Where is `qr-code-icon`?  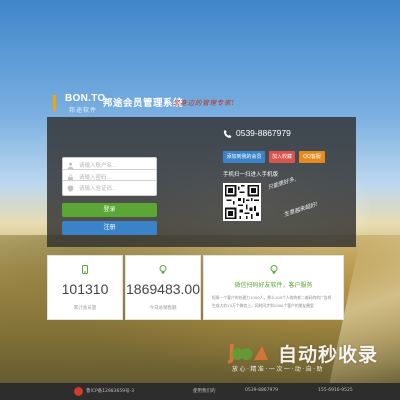 qr-code-icon is located at coordinates (242, 202).